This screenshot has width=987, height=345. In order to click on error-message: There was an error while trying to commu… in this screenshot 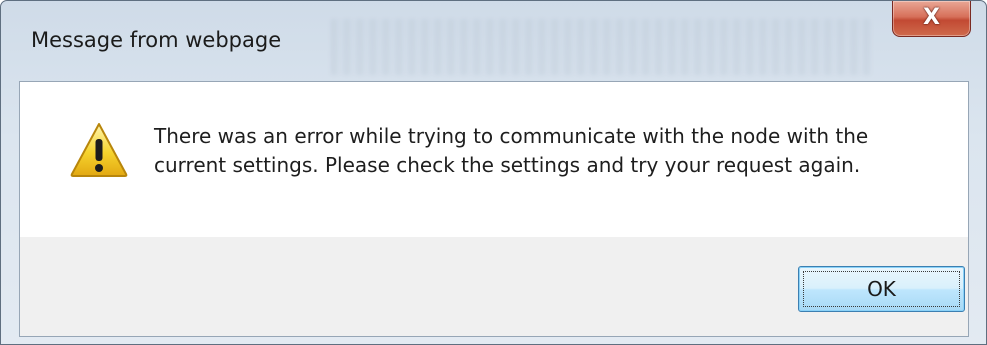, I will do `click(511, 150)`.